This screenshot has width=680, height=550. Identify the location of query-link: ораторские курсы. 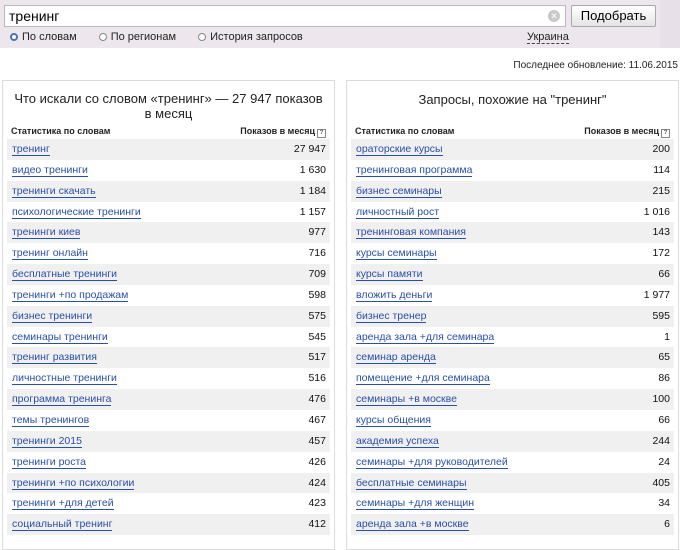
(399, 149).